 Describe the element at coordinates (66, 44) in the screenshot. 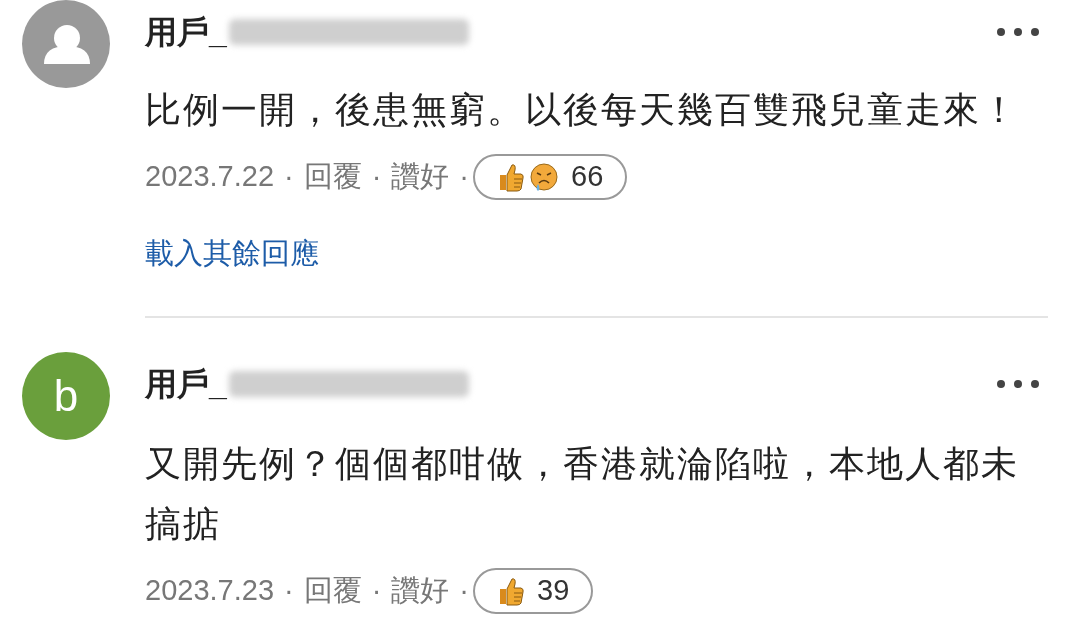

I see `default-avatar-icon` at that location.